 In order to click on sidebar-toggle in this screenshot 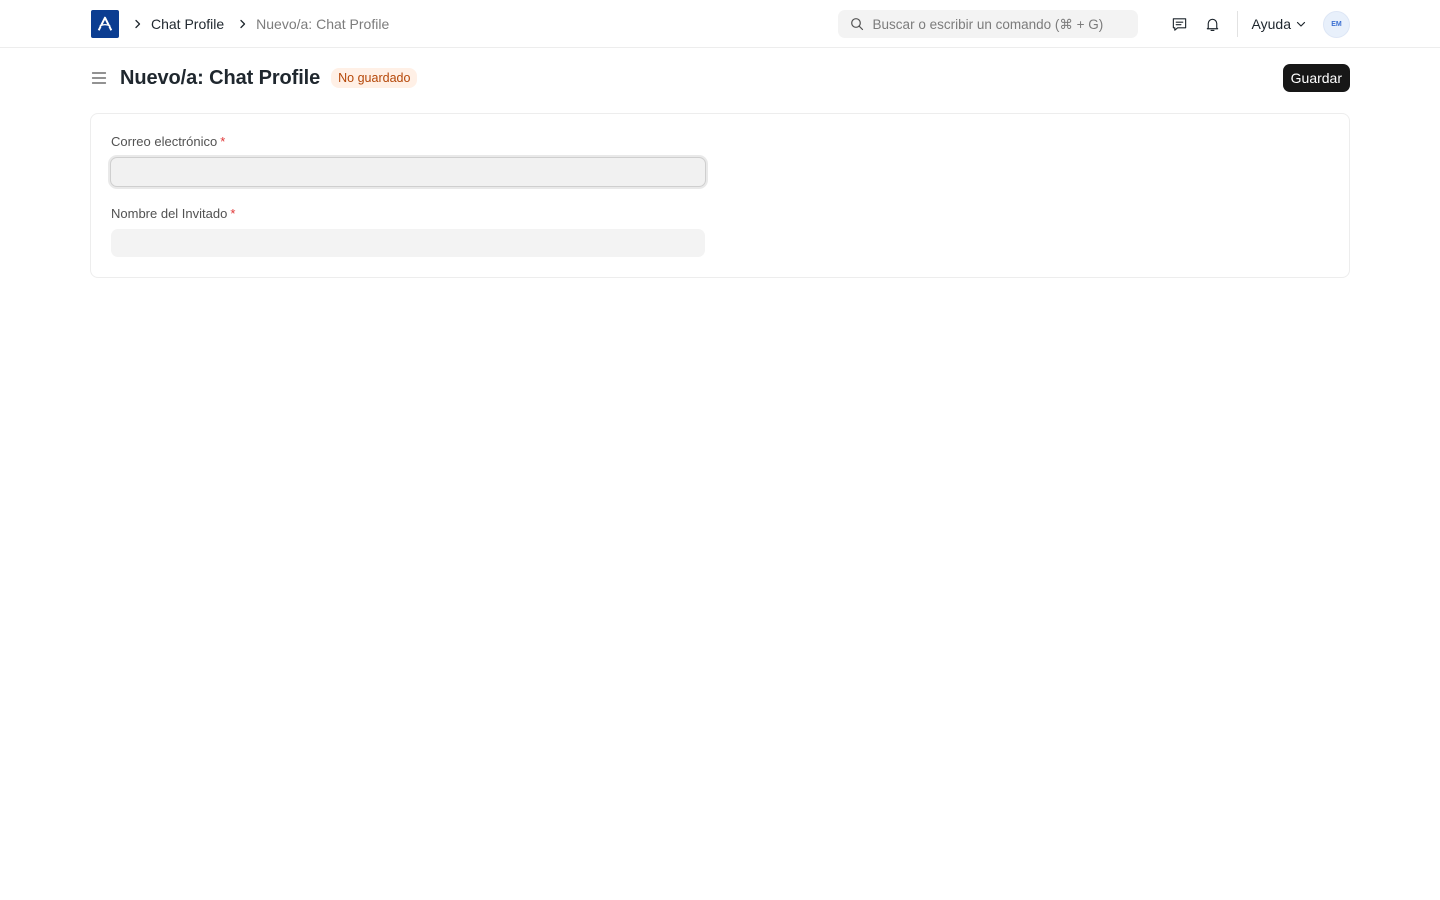, I will do `click(99, 78)`.